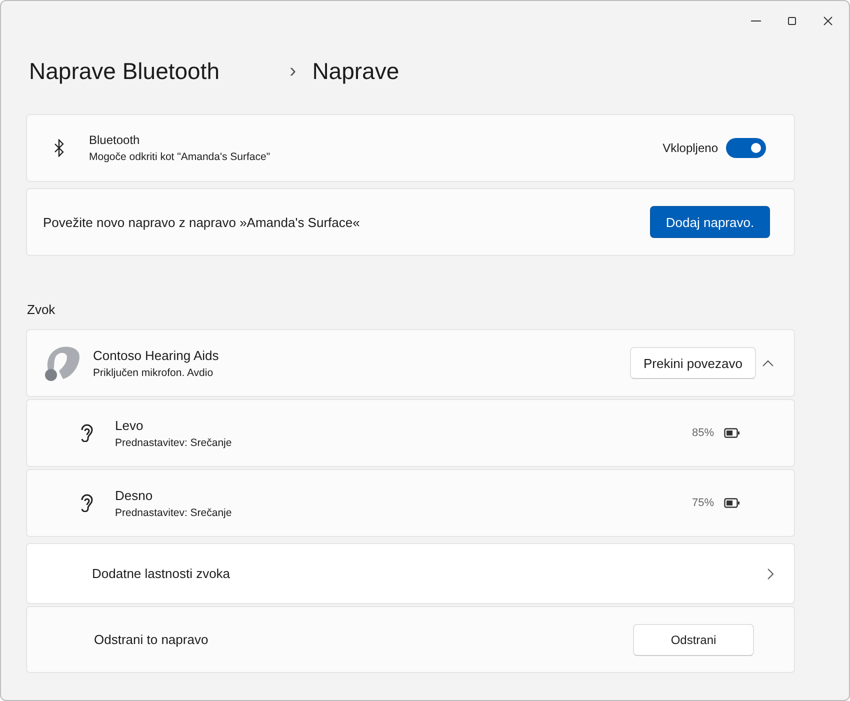 The width and height of the screenshot is (850, 701). I want to click on remove-label: Odstrani to napravo, so click(152, 639).